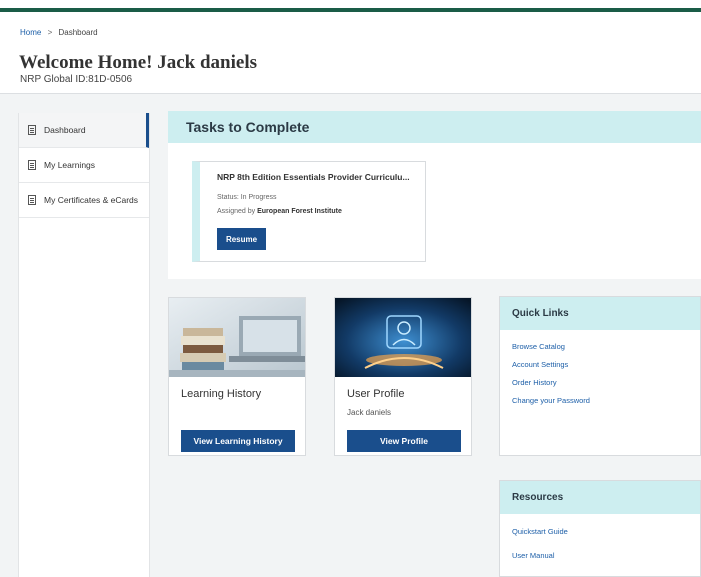 The image size is (701, 577). I want to click on resume-button: Resume, so click(241, 239).